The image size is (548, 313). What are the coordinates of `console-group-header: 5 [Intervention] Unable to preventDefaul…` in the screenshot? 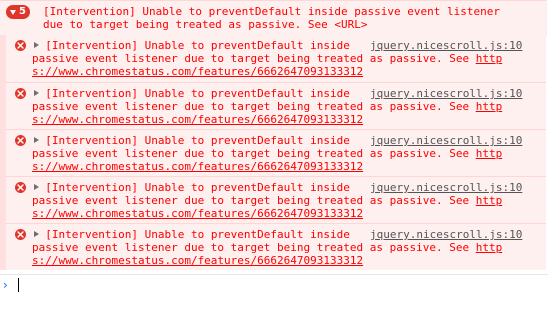 It's located at (273, 18).